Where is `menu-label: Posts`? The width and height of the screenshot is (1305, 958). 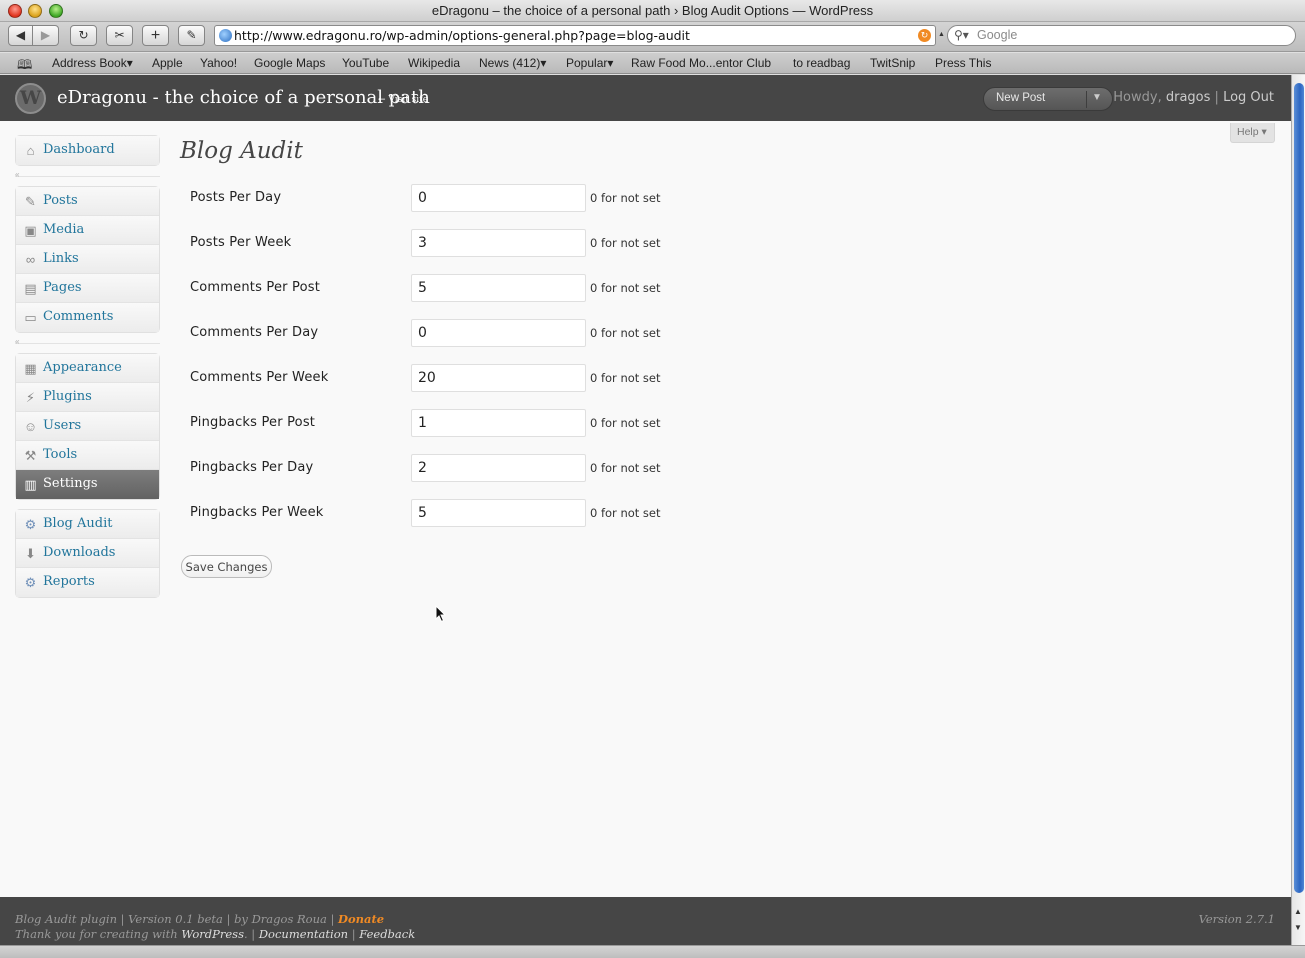 menu-label: Posts is located at coordinates (60, 200).